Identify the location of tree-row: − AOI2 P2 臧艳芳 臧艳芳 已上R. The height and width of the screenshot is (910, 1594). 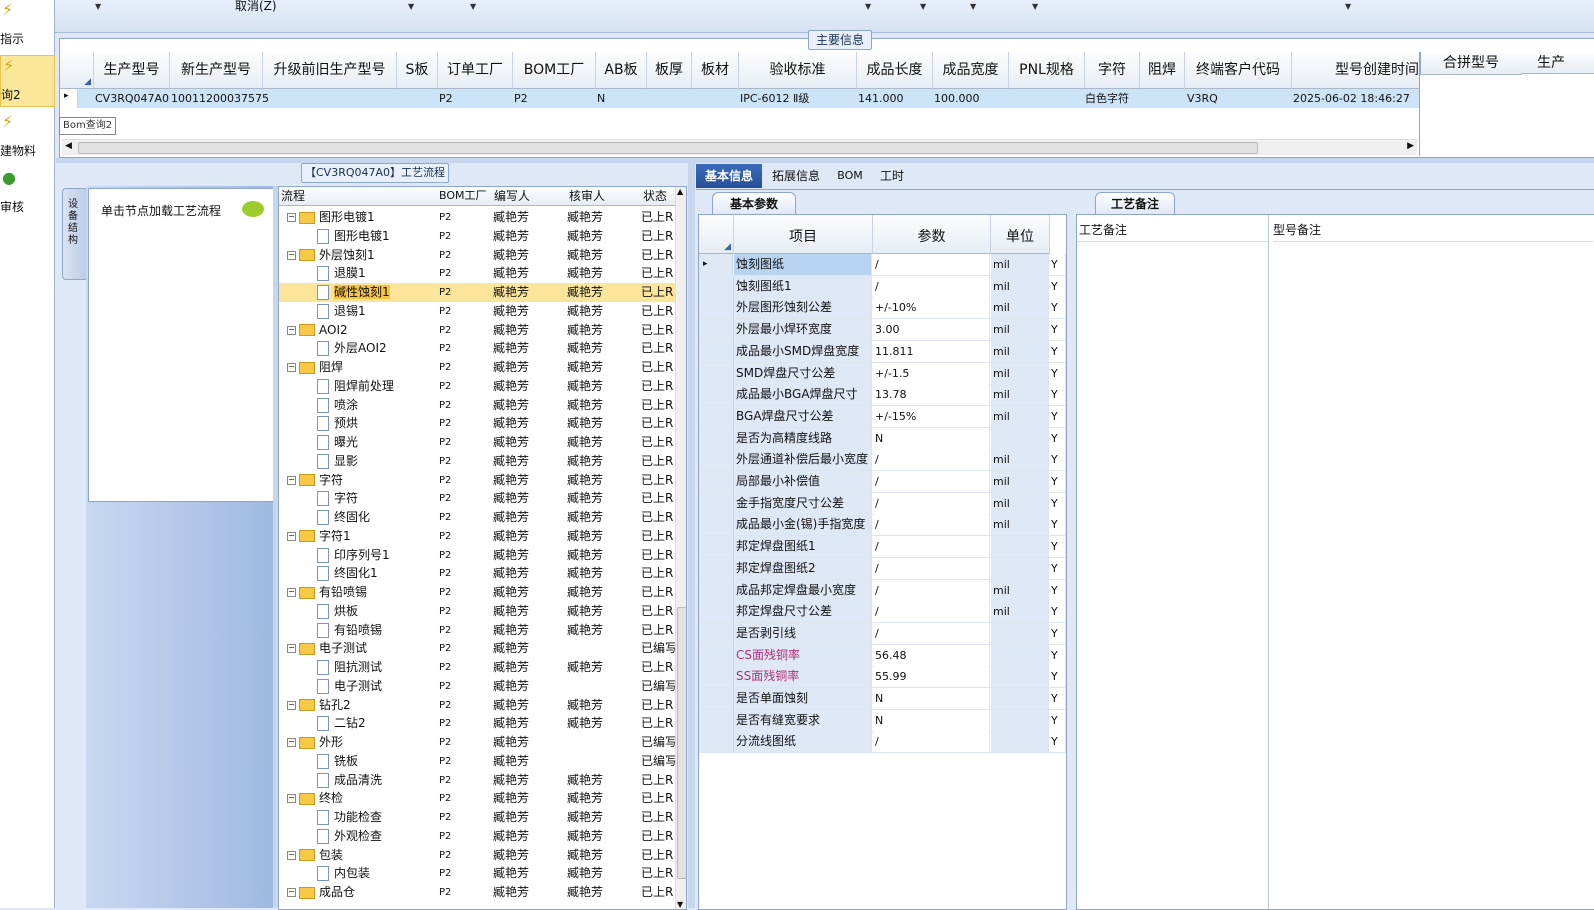
(477, 330).